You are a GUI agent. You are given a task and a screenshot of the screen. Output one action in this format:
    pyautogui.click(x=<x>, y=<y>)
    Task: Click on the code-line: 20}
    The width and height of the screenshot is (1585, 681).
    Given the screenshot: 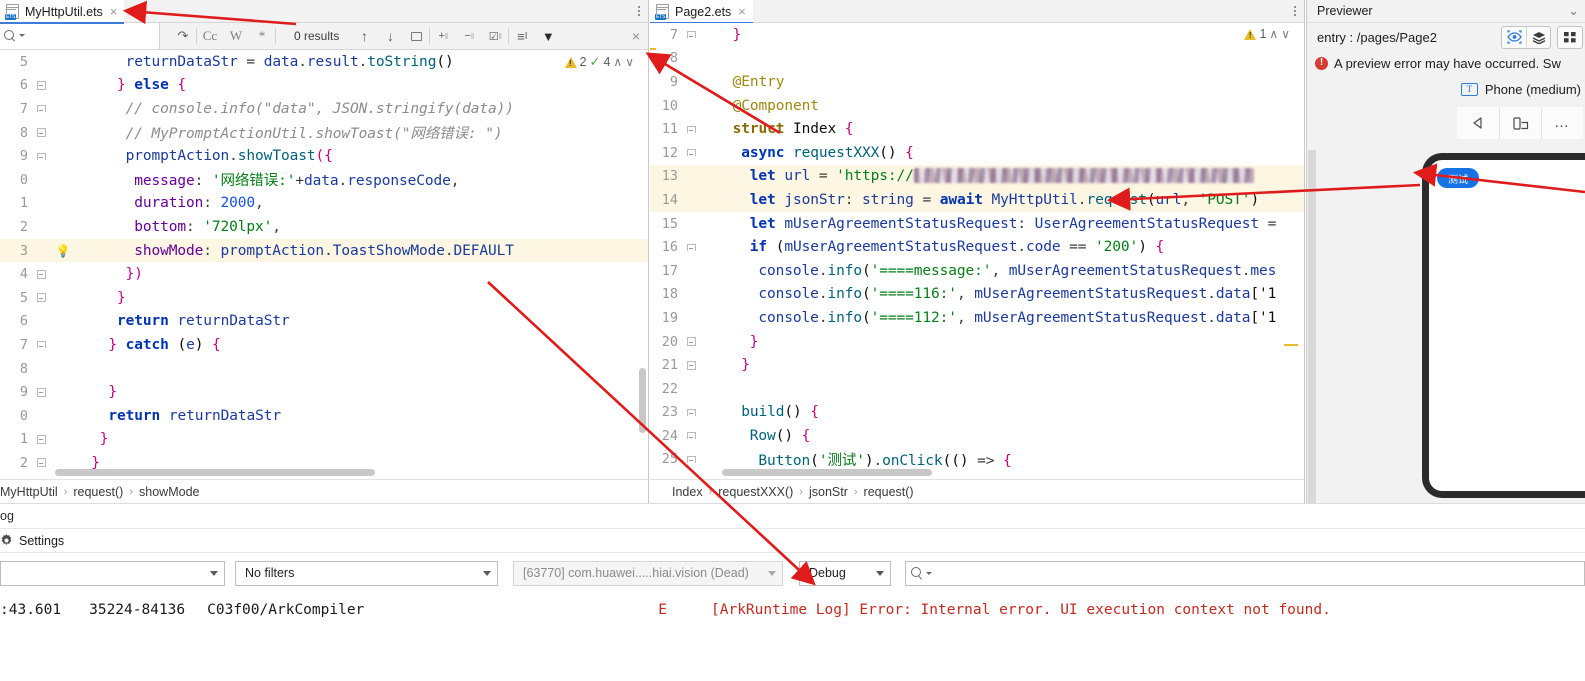 What is the action you would take?
    pyautogui.click(x=977, y=342)
    